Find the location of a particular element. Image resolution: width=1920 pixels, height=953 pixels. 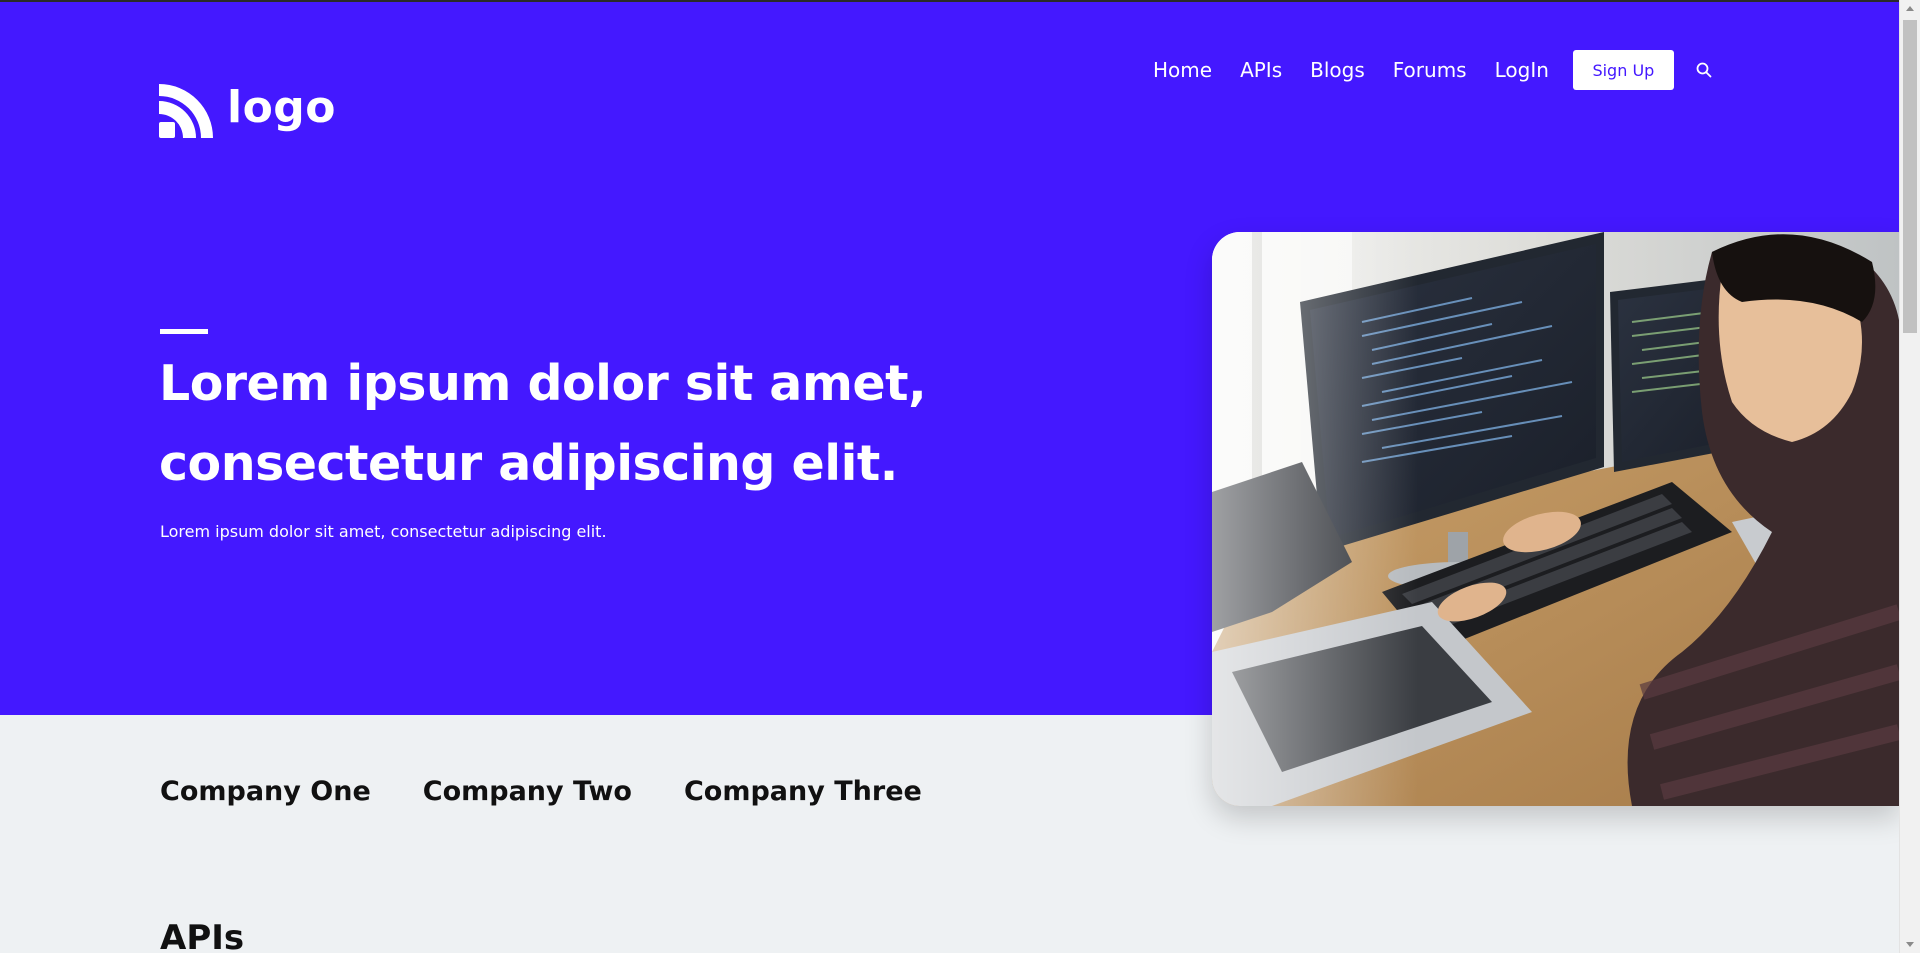

nav-link-login: LogIn is located at coordinates (1522, 70).